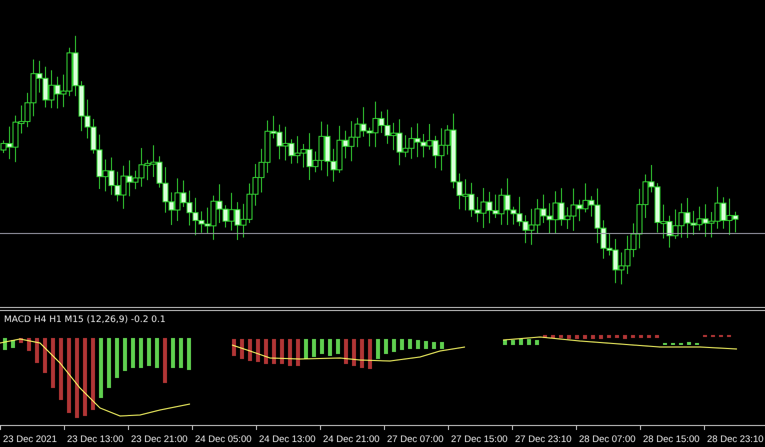 The image size is (765, 447). Describe the element at coordinates (671, 439) in the screenshot. I see `time-axis-label: 28 Dec 15:00` at that location.